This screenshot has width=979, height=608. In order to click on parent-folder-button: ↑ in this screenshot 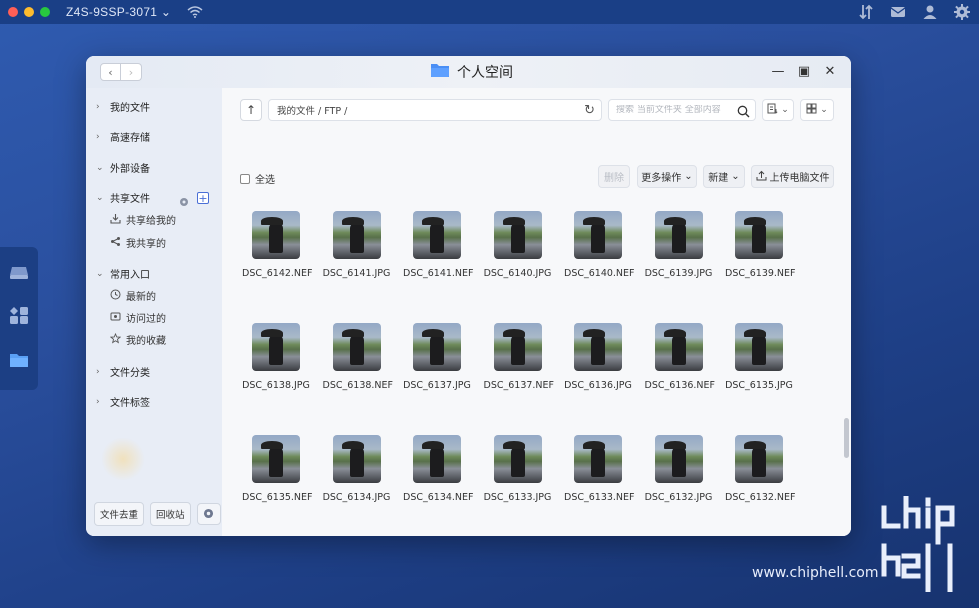, I will do `click(251, 110)`.